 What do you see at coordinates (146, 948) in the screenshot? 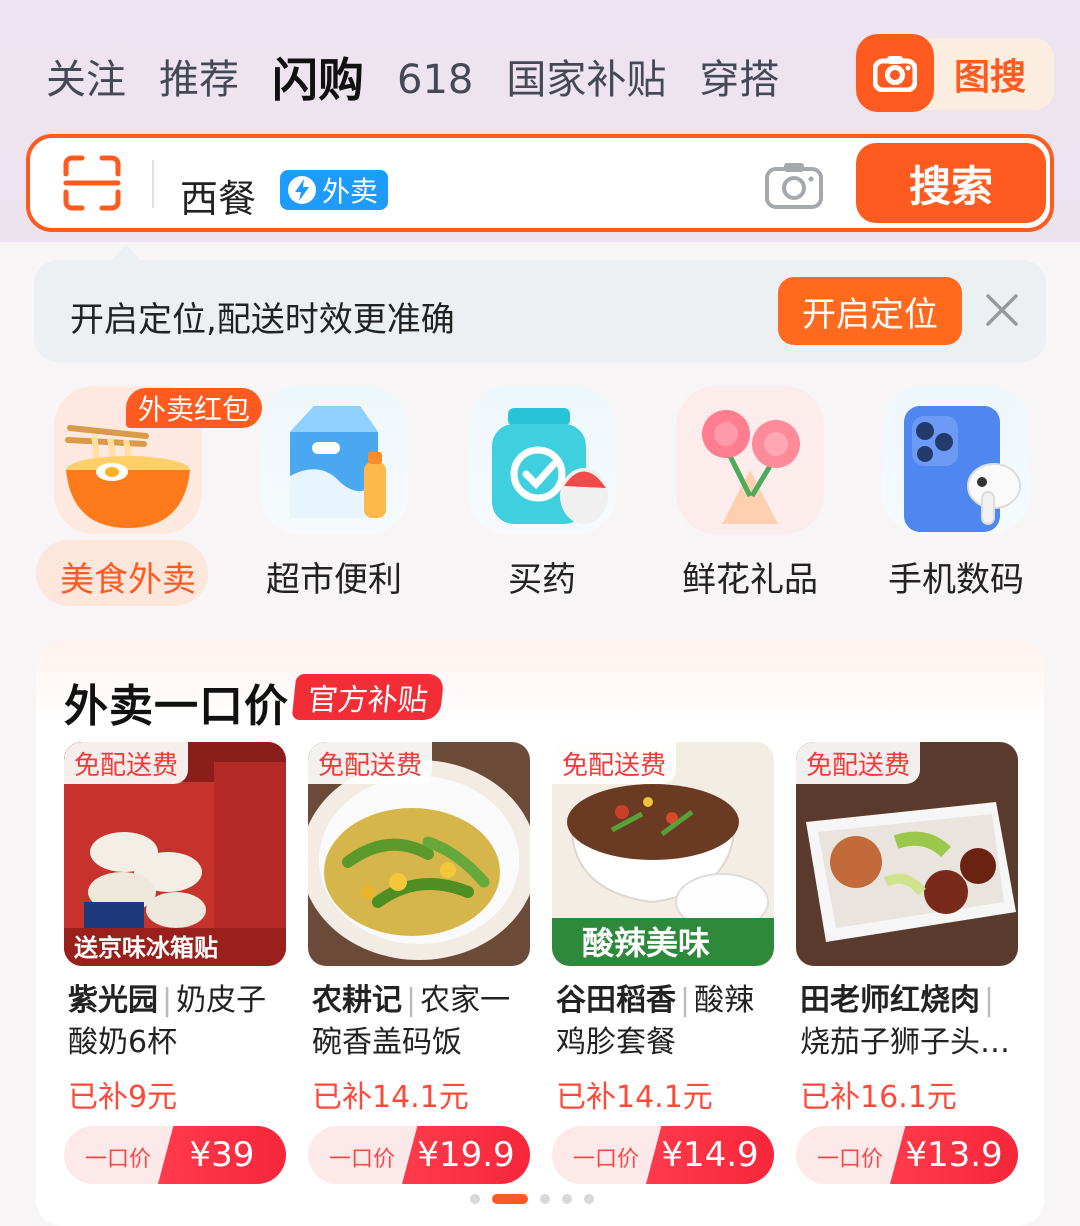
I see `svg-text: 送京味冰箱贴` at bounding box center [146, 948].